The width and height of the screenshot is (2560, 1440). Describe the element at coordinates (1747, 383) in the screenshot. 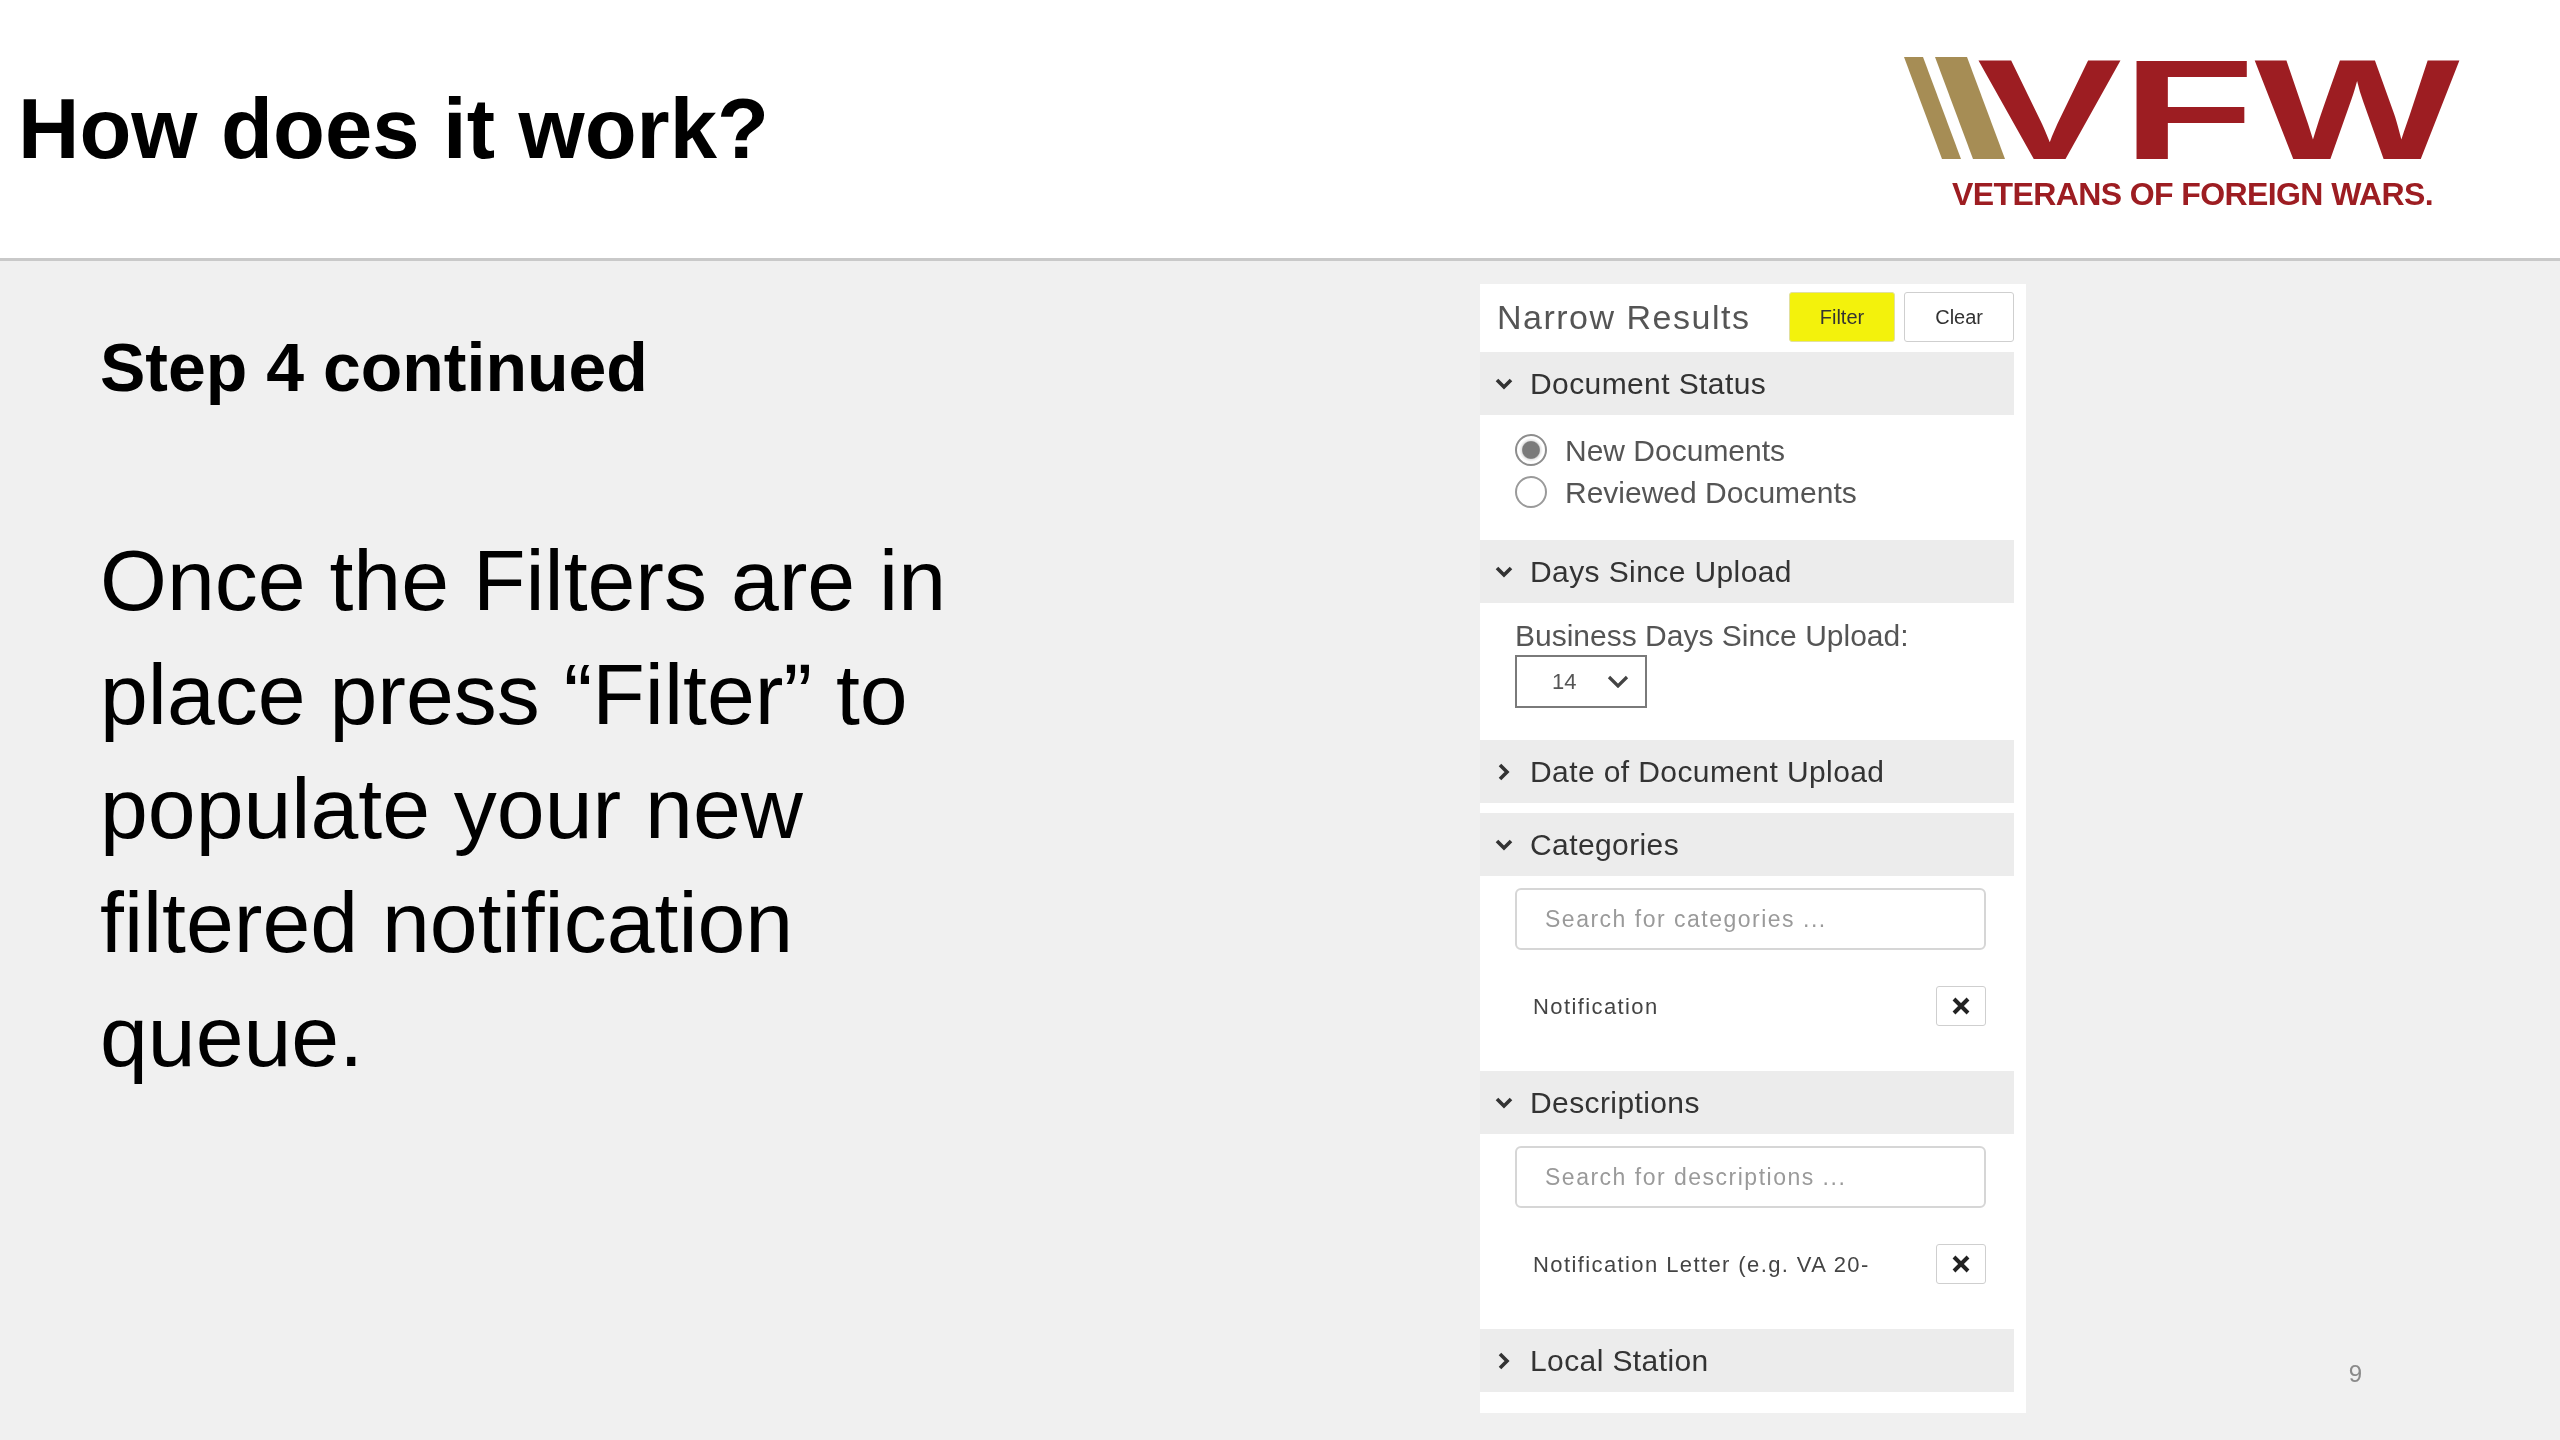

I see `section-header: Document Status` at that location.